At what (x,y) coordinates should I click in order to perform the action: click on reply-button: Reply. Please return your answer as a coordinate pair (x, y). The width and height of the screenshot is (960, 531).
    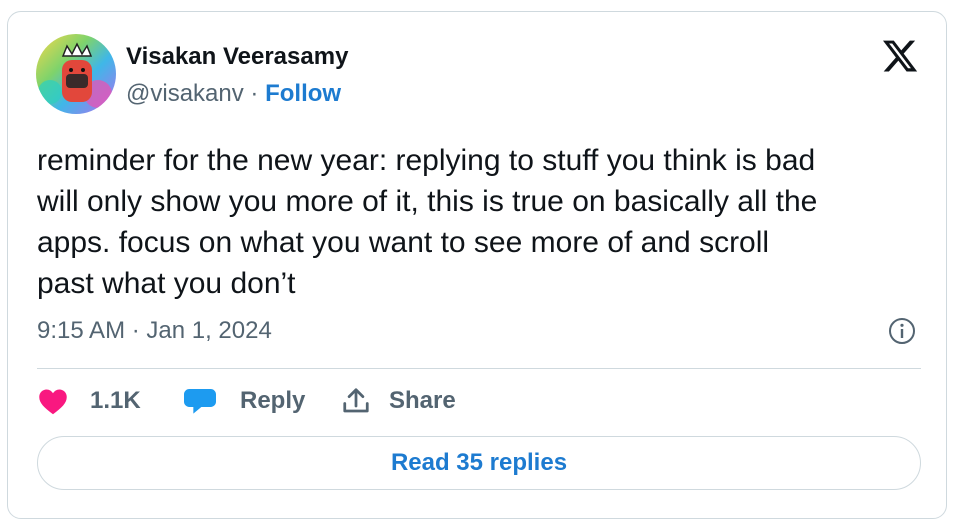
    Looking at the image, I should click on (244, 401).